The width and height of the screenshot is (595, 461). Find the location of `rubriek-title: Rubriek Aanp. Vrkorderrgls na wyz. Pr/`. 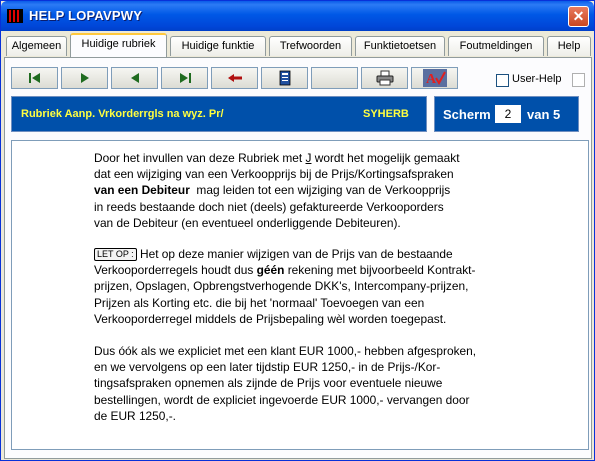

rubriek-title: Rubriek Aanp. Vrkorderrgls na wyz. Pr/ is located at coordinates (122, 114).